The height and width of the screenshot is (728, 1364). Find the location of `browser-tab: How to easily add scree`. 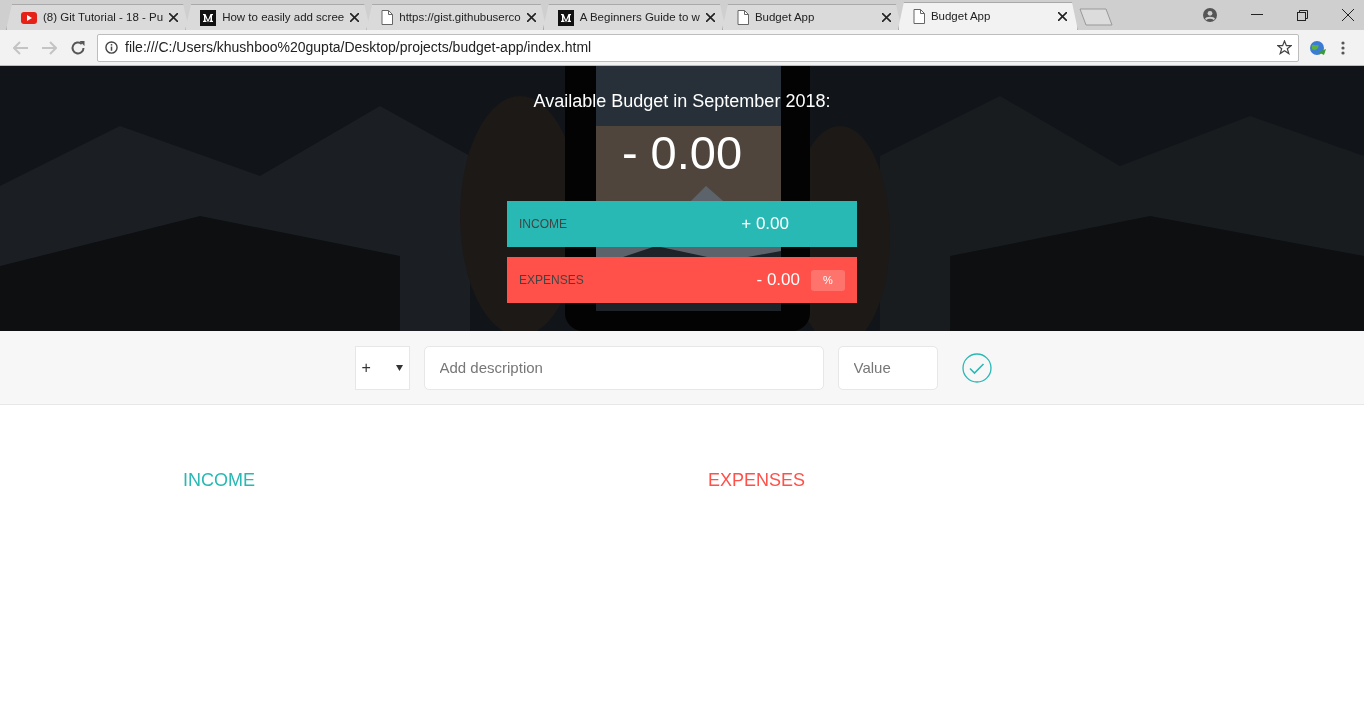

browser-tab: How to easily add scree is located at coordinates (278, 17).